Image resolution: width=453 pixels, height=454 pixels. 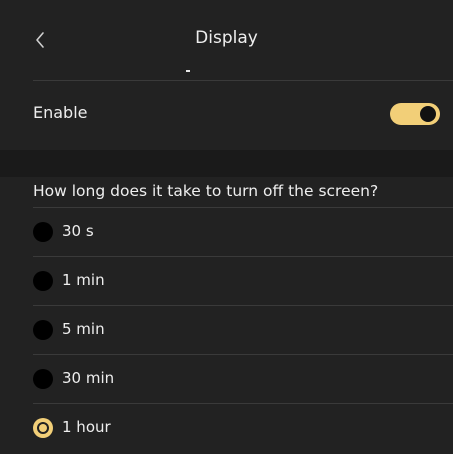 What do you see at coordinates (83, 329) in the screenshot?
I see `option-label: 5 min` at bounding box center [83, 329].